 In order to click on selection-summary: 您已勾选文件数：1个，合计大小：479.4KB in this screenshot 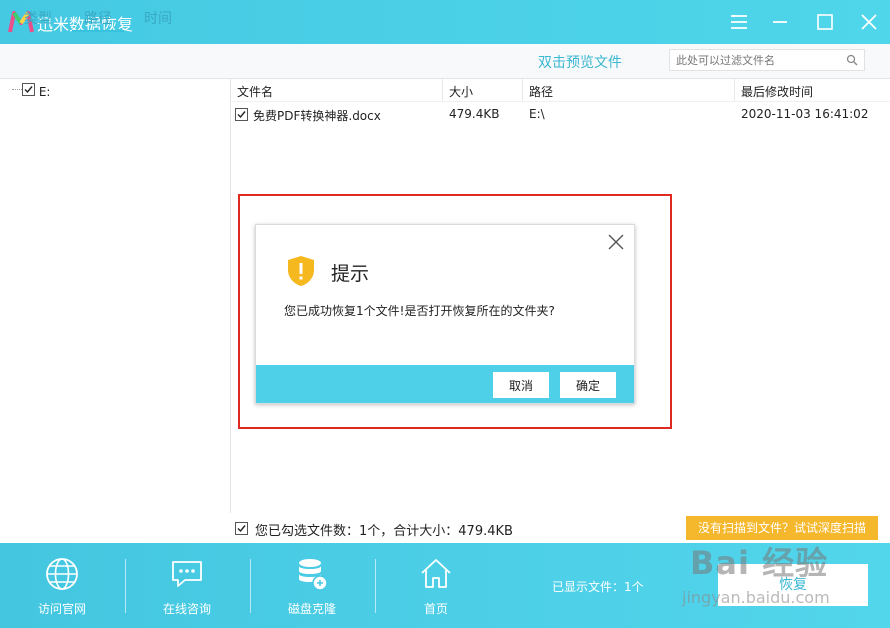, I will do `click(384, 531)`.